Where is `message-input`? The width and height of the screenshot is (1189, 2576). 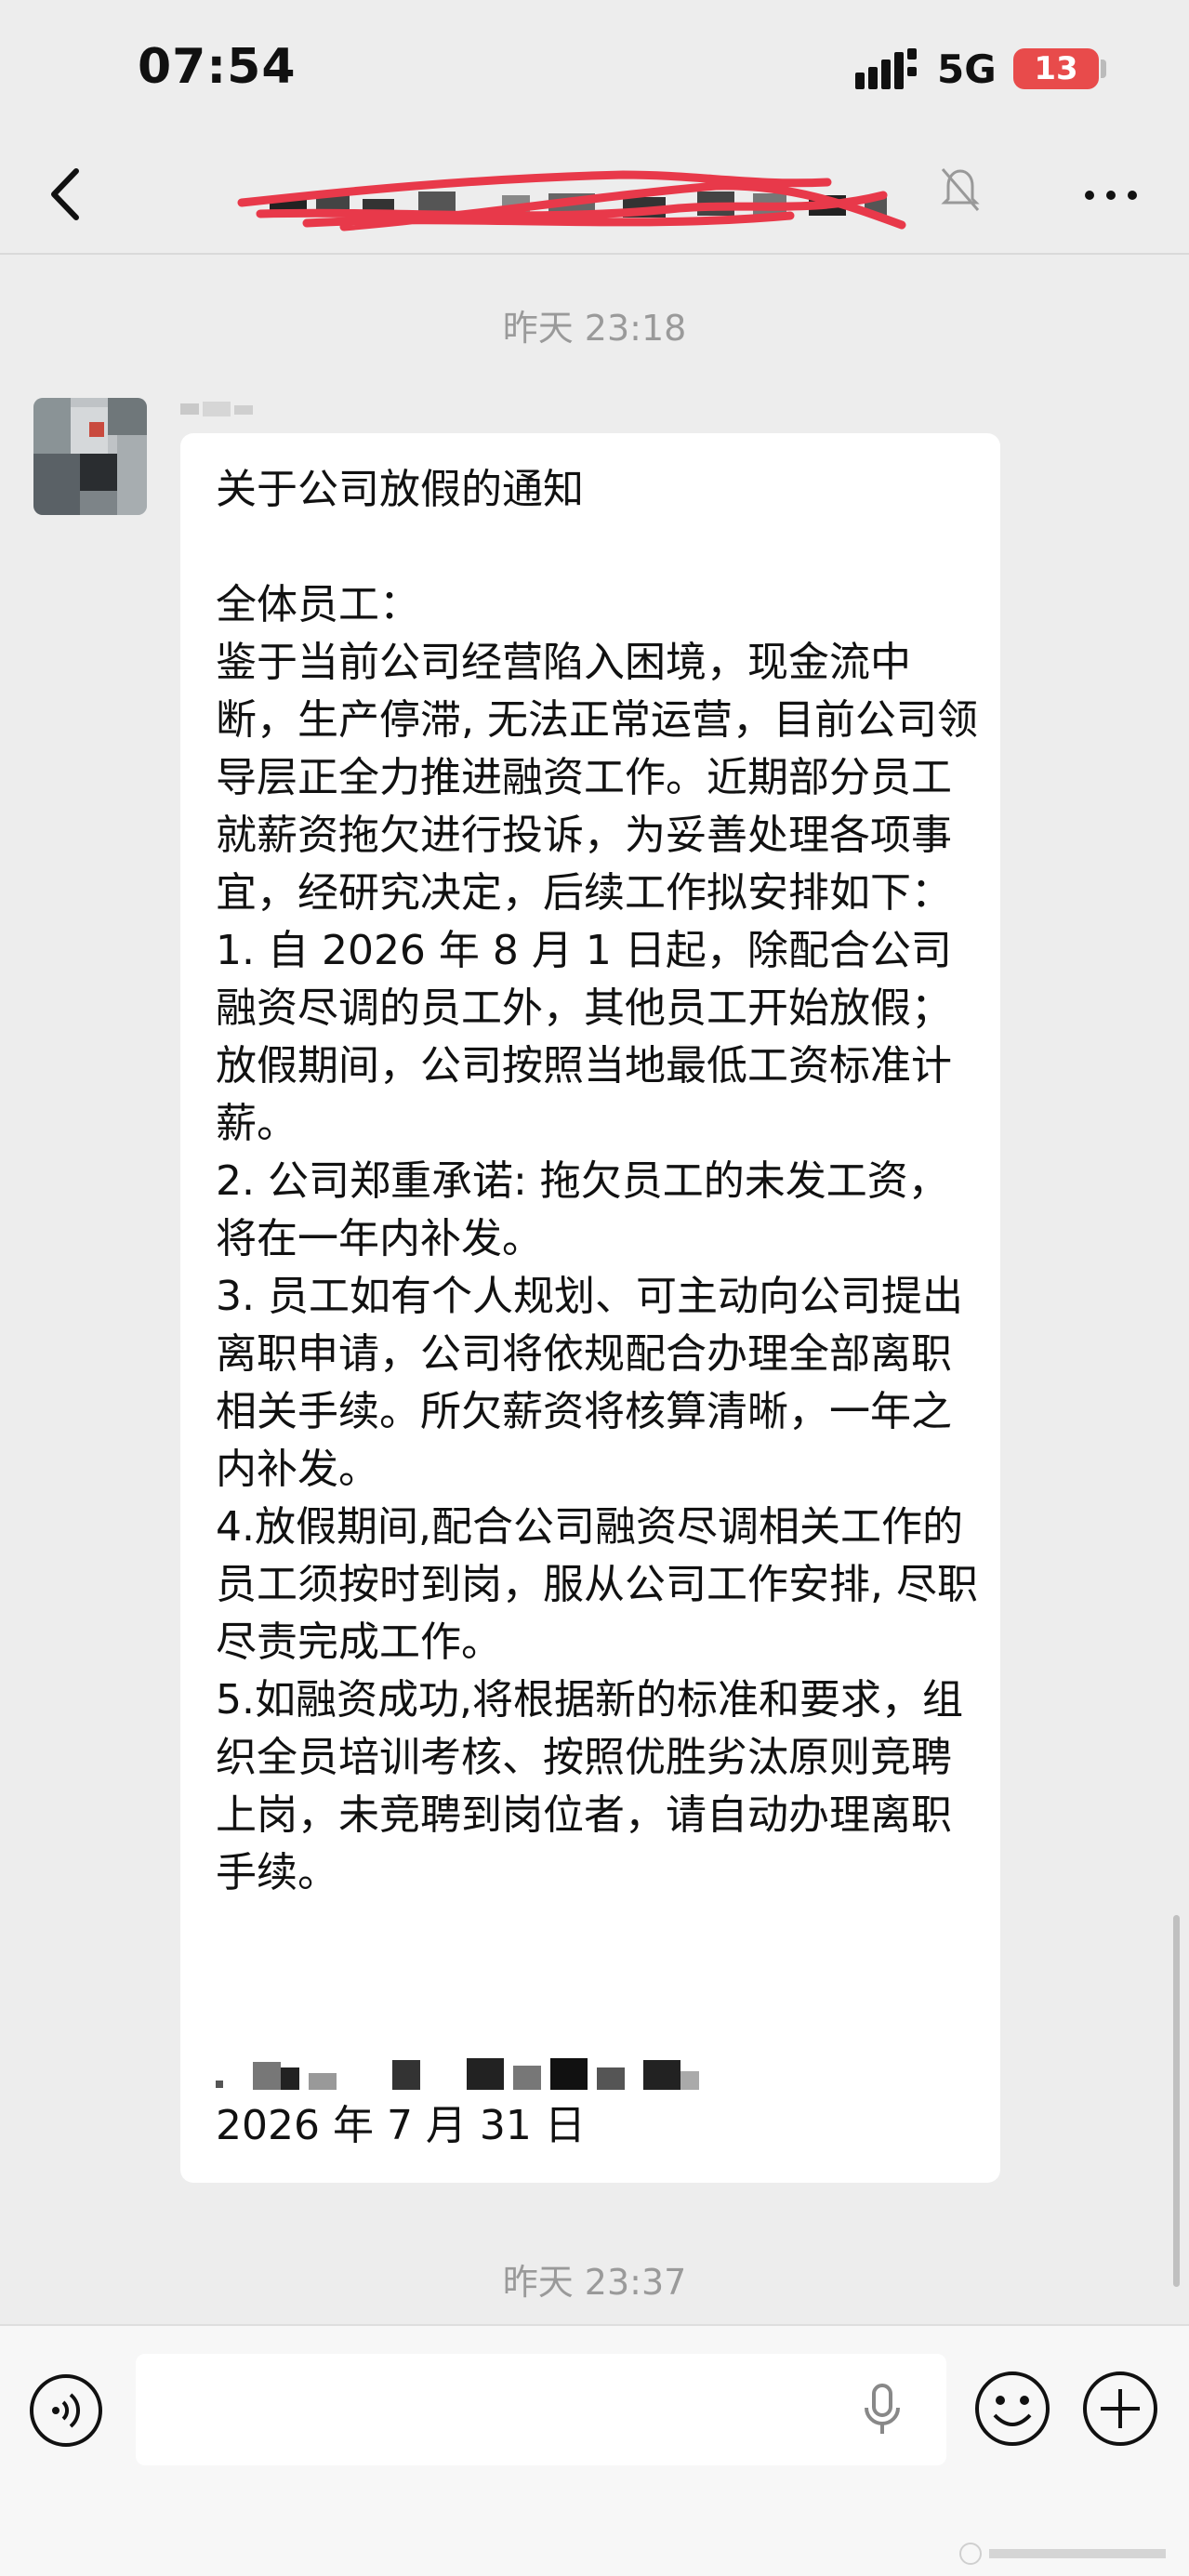 message-input is located at coordinates (541, 2409).